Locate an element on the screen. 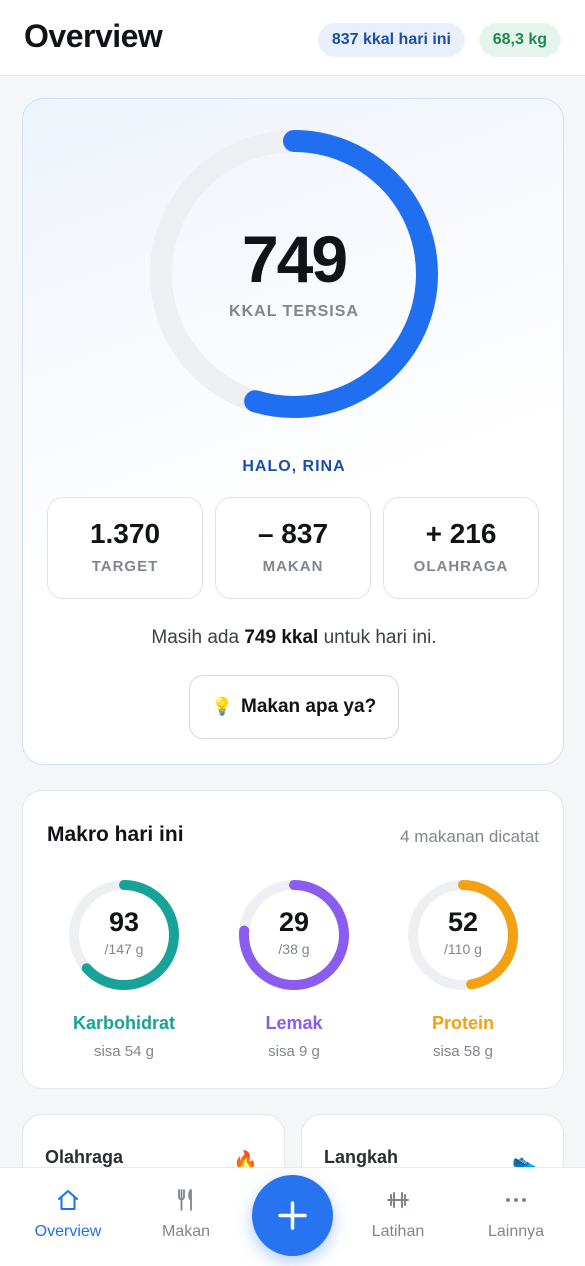 This screenshot has height=1266, width=585. stat-food-label: MAKAN is located at coordinates (293, 566).